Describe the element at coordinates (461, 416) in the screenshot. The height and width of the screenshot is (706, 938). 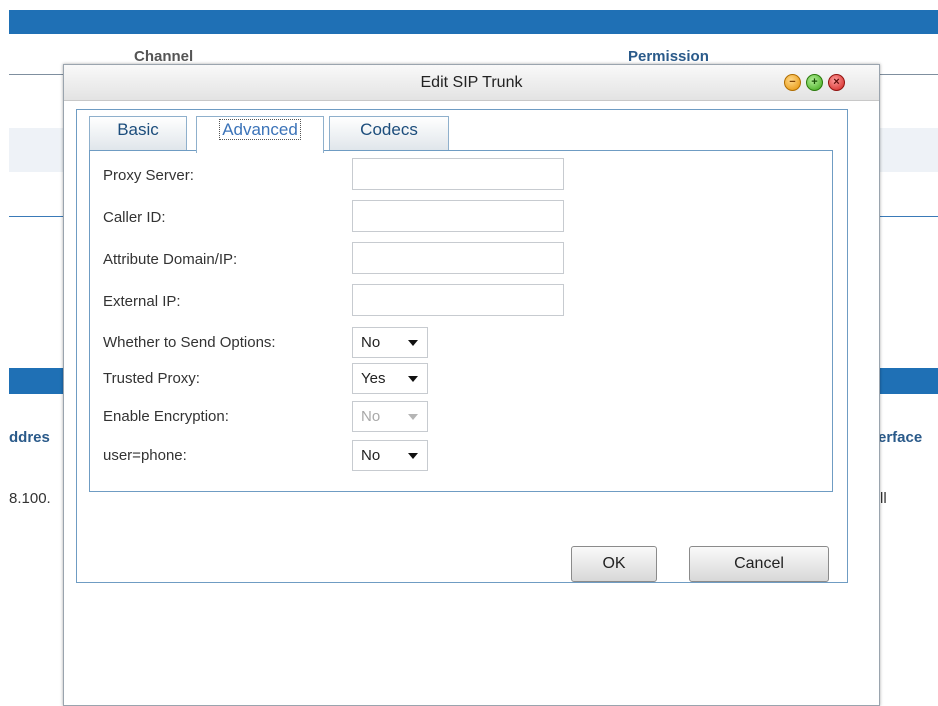
I see `encryption-row: Enable Encryption: No` at that location.